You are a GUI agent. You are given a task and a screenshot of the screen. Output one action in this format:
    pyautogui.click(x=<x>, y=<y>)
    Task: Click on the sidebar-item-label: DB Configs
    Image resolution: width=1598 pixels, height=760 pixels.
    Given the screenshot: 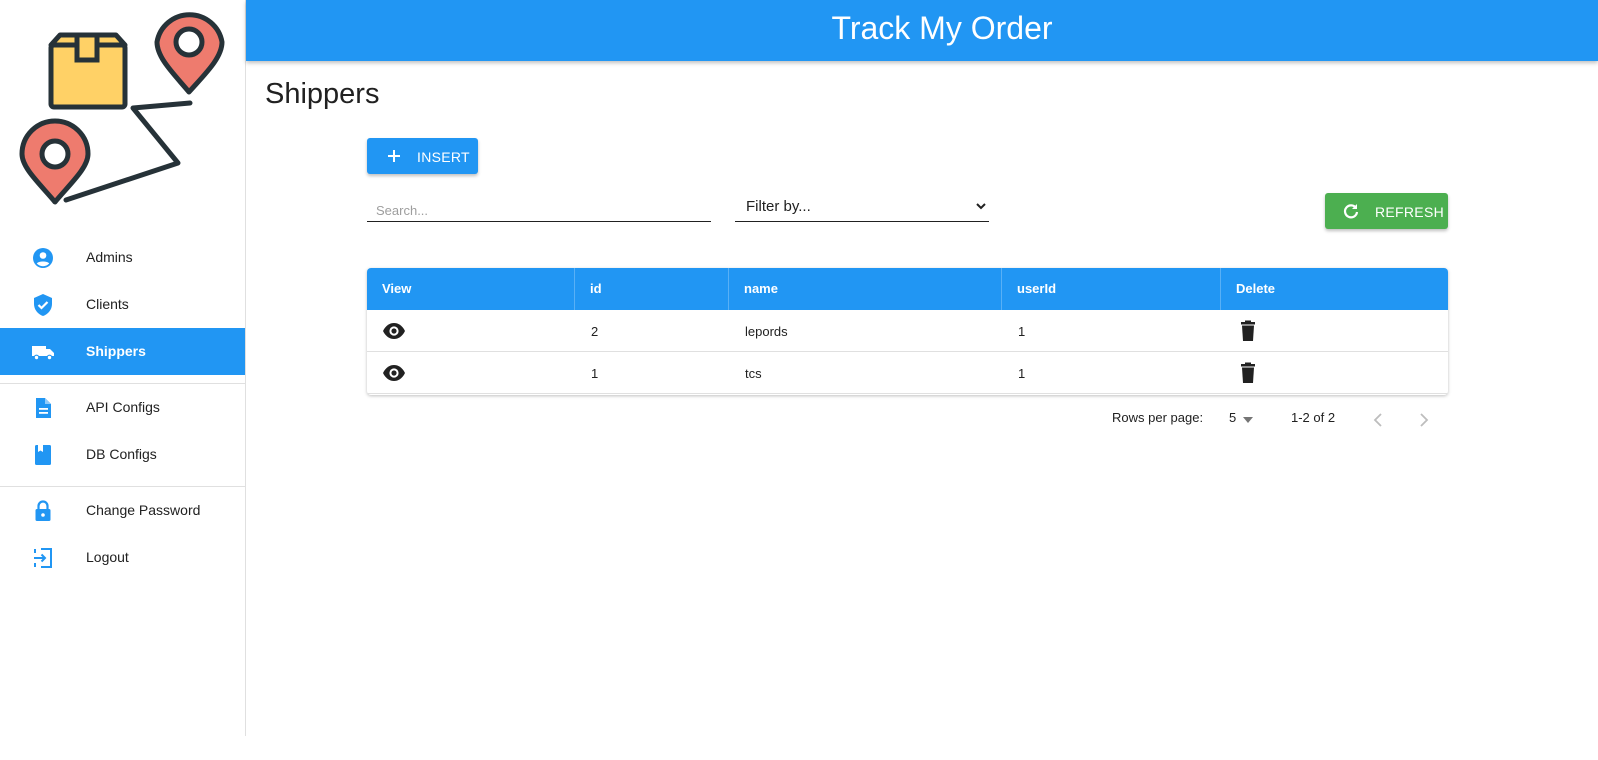 What is the action you would take?
    pyautogui.click(x=121, y=454)
    